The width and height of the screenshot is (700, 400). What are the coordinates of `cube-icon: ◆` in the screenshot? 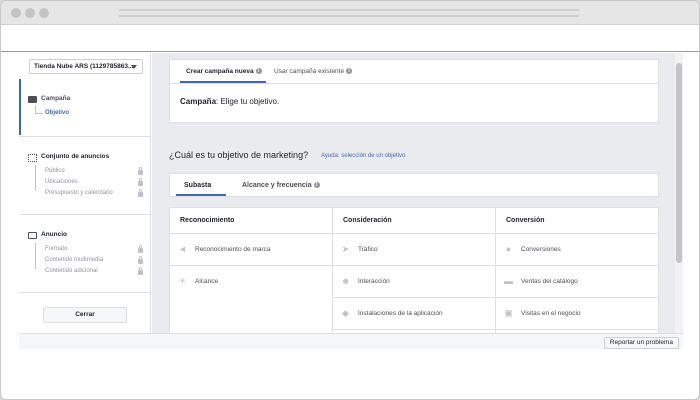 It's located at (345, 313).